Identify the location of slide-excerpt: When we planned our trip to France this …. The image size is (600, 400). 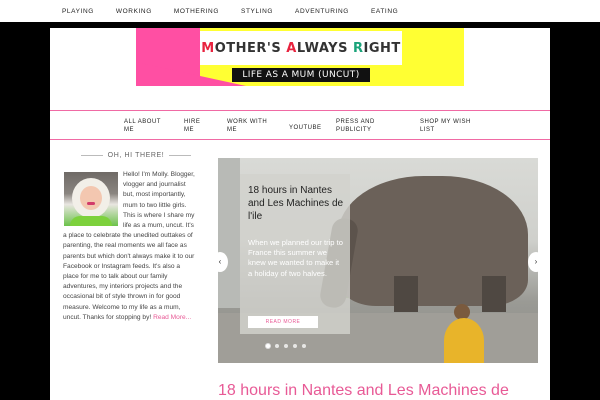
(295, 258).